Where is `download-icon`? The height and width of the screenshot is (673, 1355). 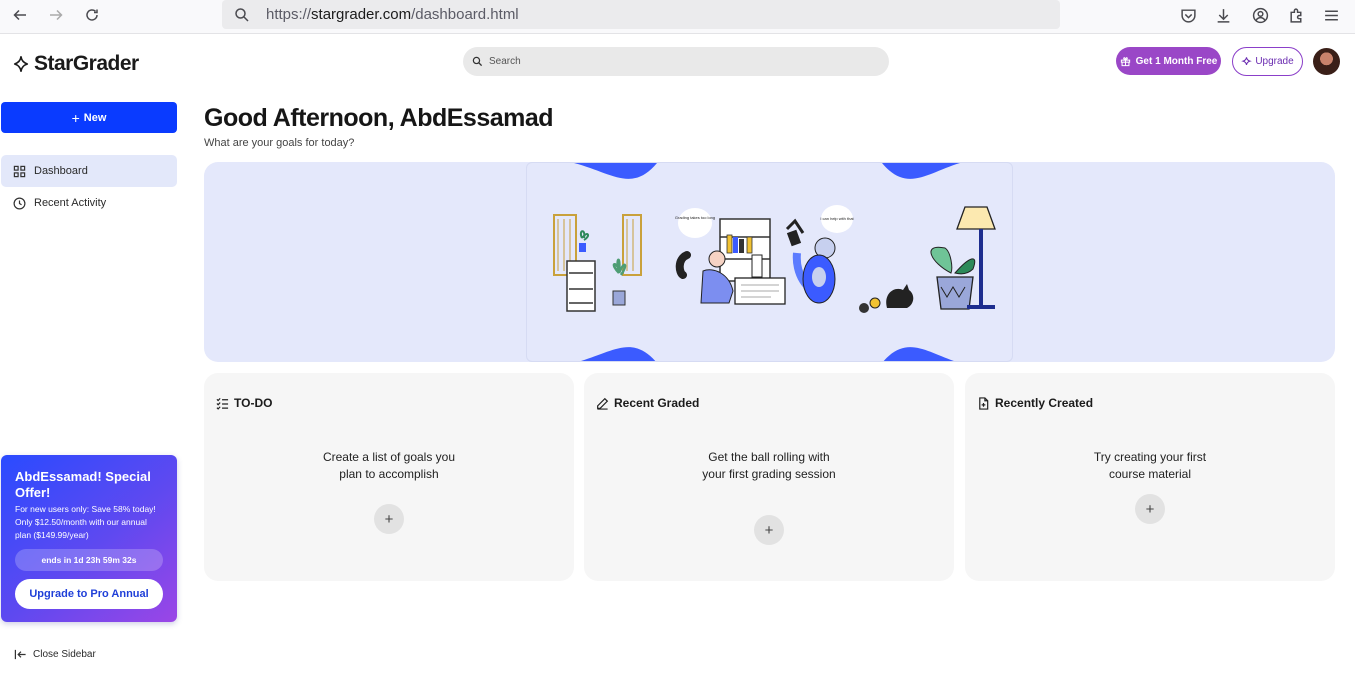
download-icon is located at coordinates (1223, 15).